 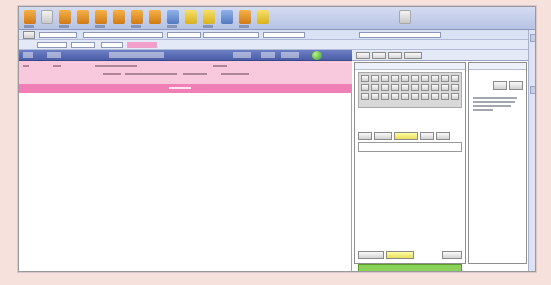 What do you see at coordinates (277, 45) in the screenshot?
I see `sub-record-bar` at bounding box center [277, 45].